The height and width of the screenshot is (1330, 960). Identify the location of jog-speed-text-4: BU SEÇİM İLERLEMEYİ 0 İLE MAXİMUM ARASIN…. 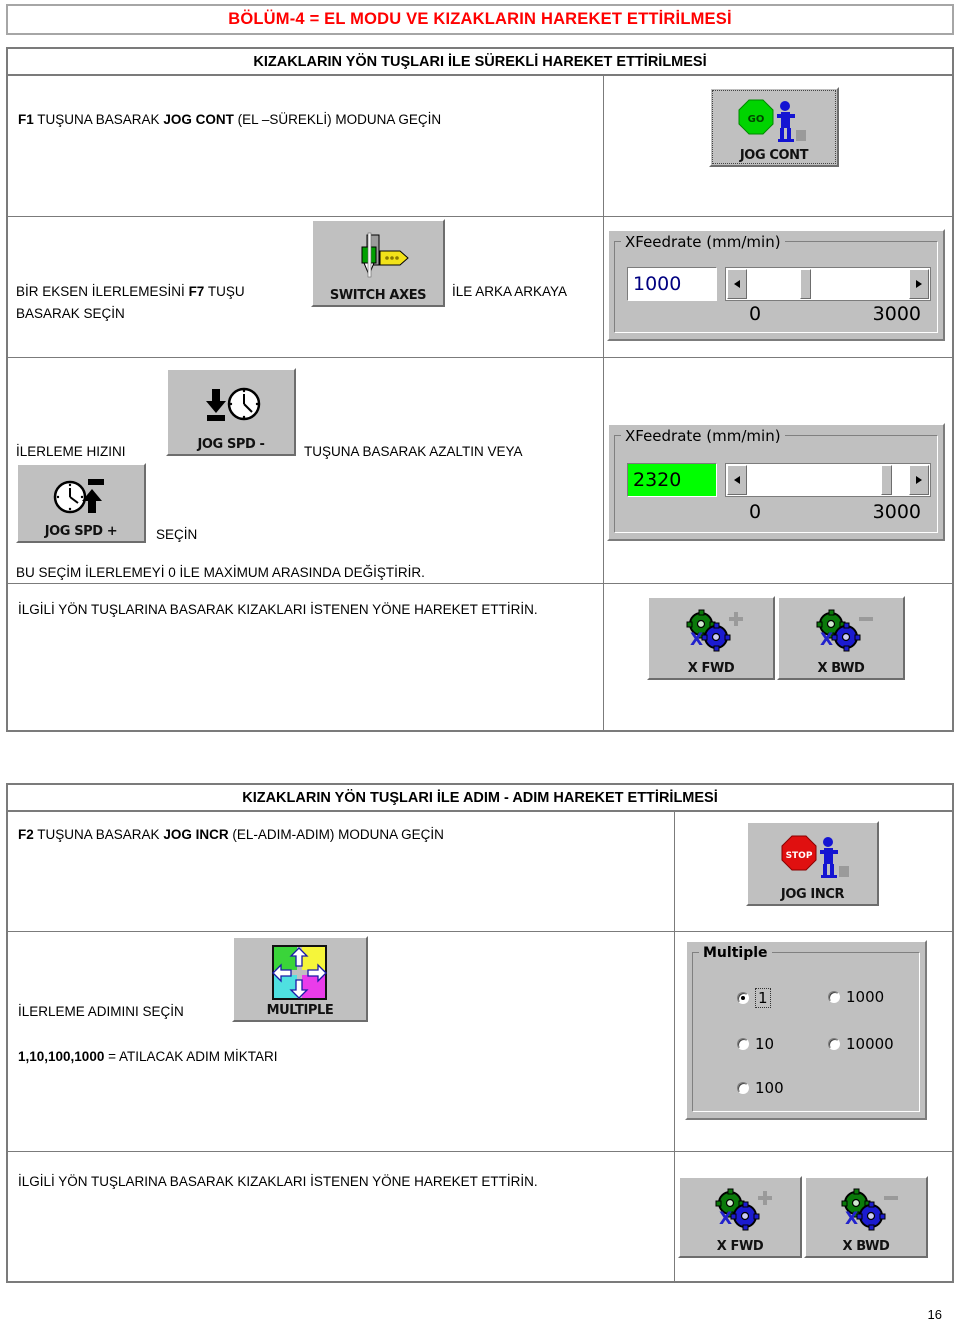
(220, 572).